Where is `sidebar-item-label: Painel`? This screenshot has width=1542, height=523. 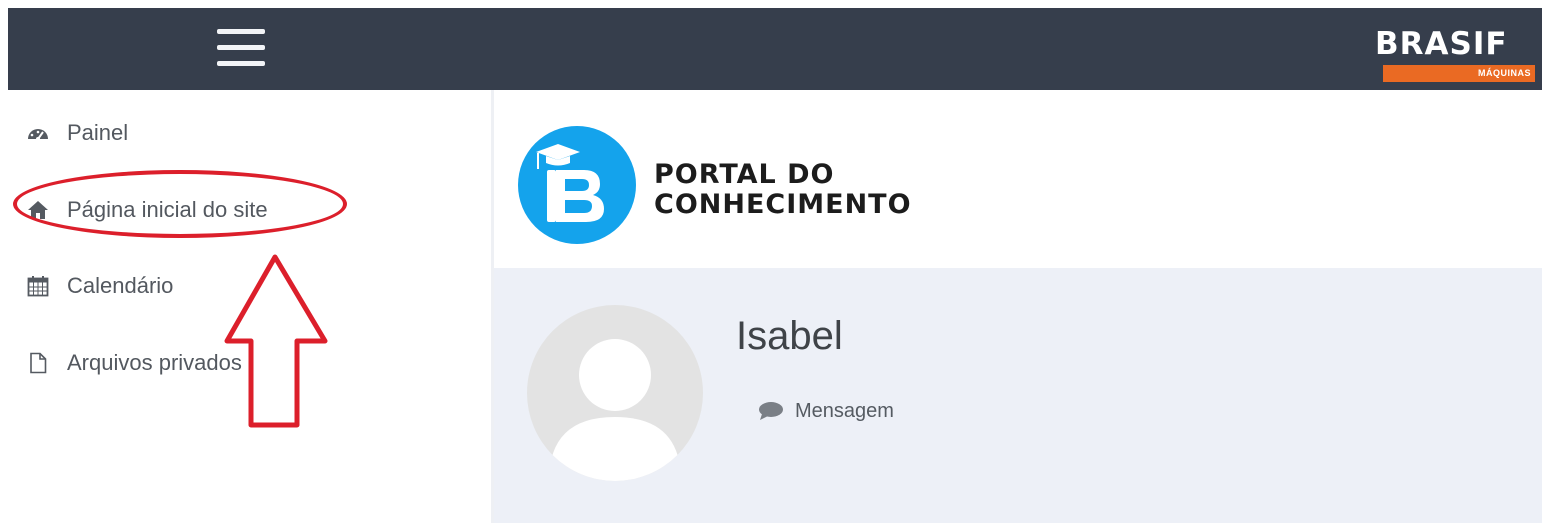 sidebar-item-label: Painel is located at coordinates (98, 132).